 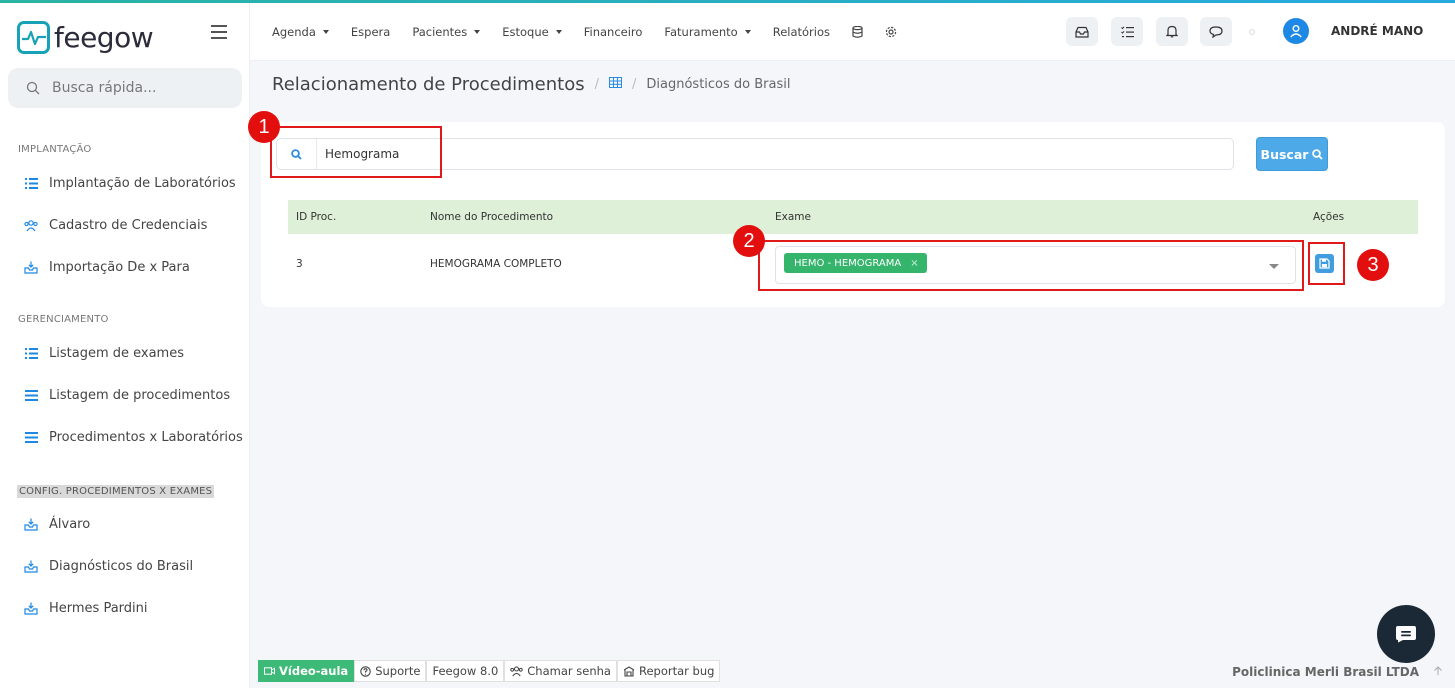 I want to click on menu-estoque: Estoque, so click(x=532, y=32).